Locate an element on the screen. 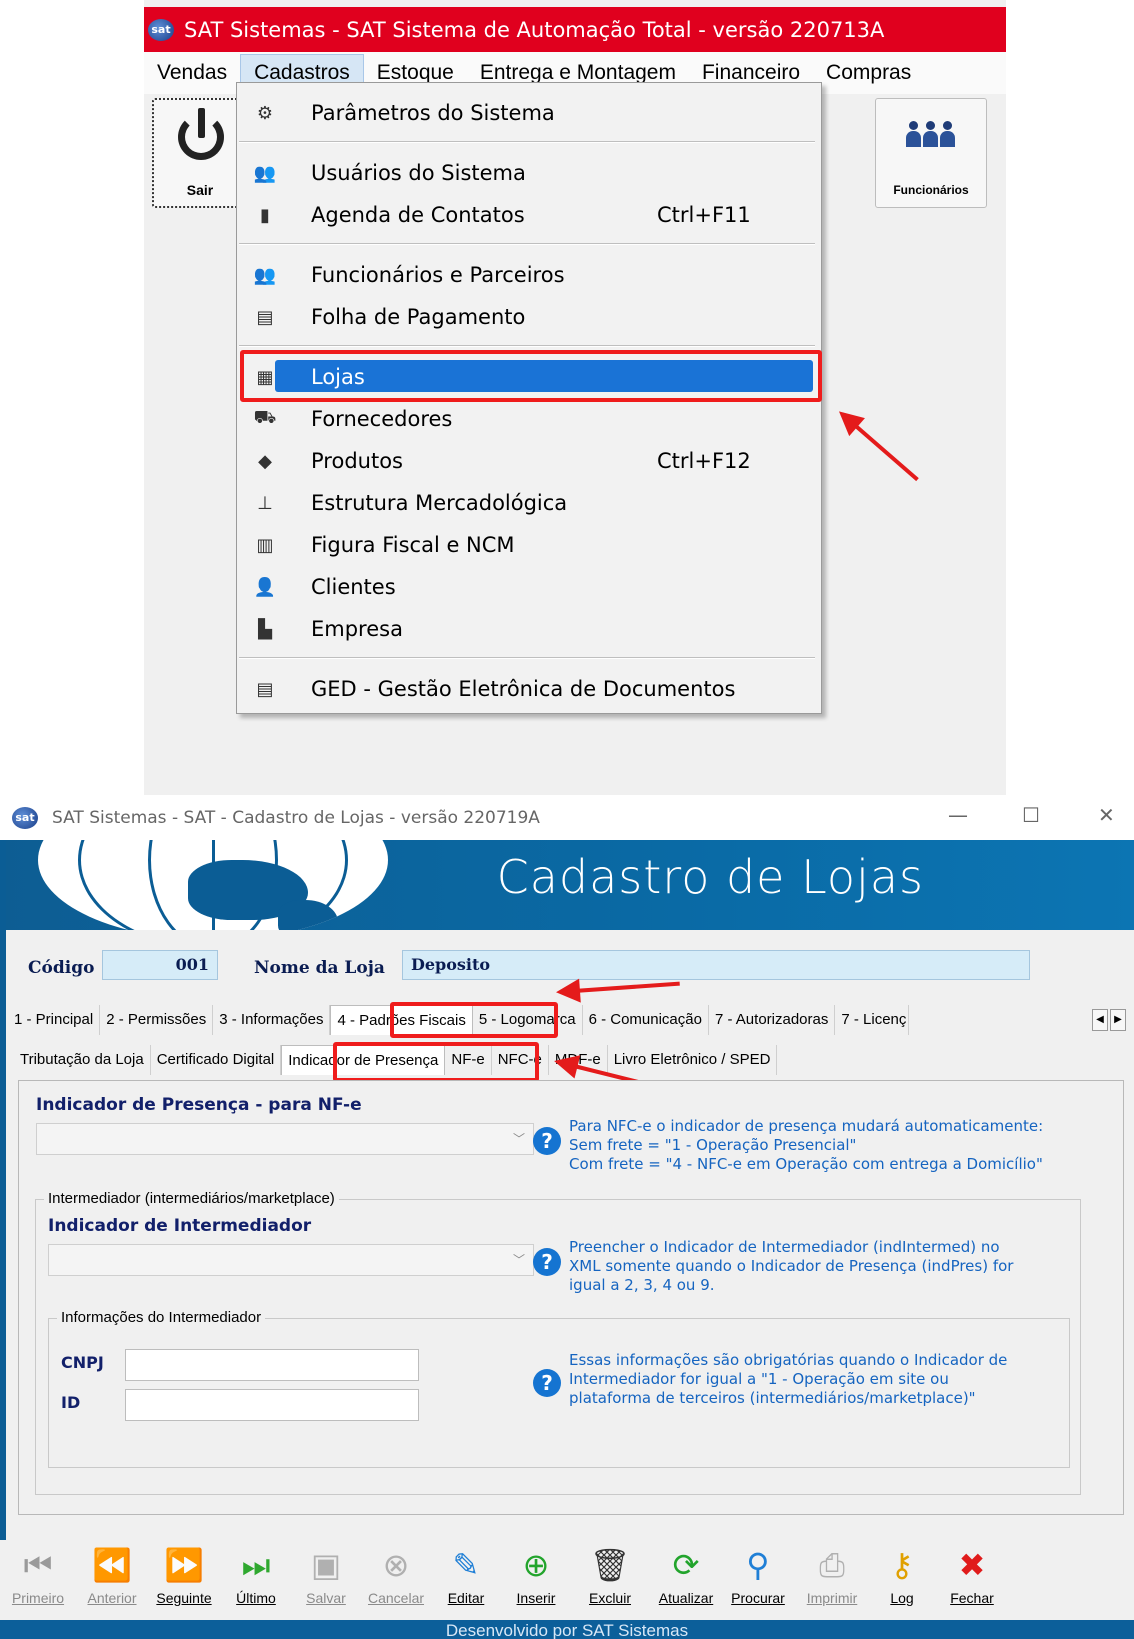 The image size is (1134, 1639). minimize-icon: — is located at coordinates (958, 815).